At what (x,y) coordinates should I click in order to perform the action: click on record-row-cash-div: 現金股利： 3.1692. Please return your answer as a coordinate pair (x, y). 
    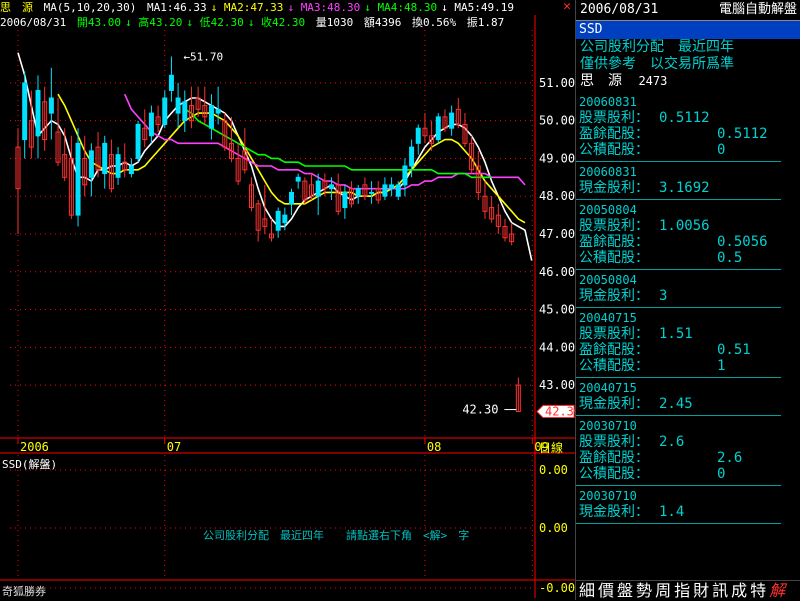
    Looking at the image, I should click on (678, 188).